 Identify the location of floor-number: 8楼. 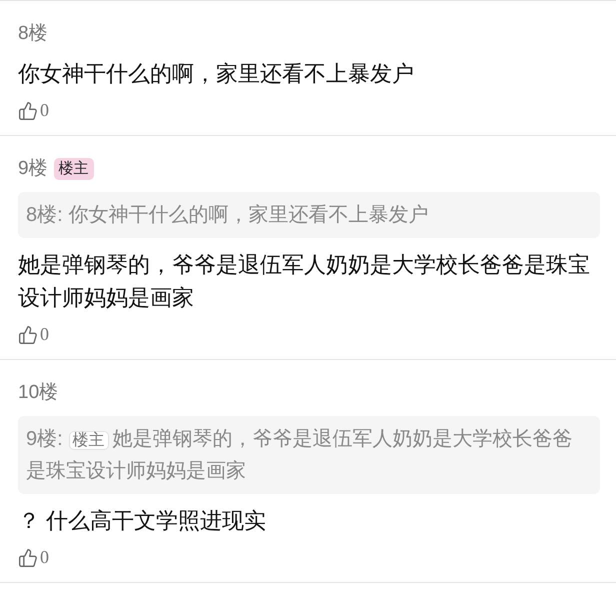
(33, 34).